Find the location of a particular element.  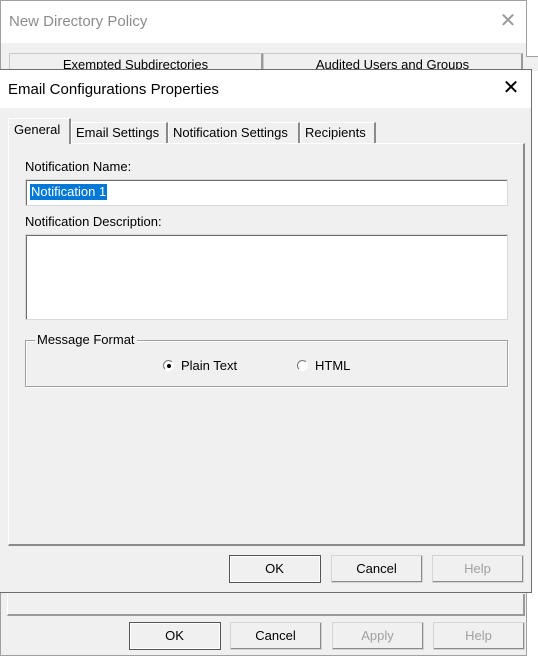

html-label: HTML is located at coordinates (333, 365).